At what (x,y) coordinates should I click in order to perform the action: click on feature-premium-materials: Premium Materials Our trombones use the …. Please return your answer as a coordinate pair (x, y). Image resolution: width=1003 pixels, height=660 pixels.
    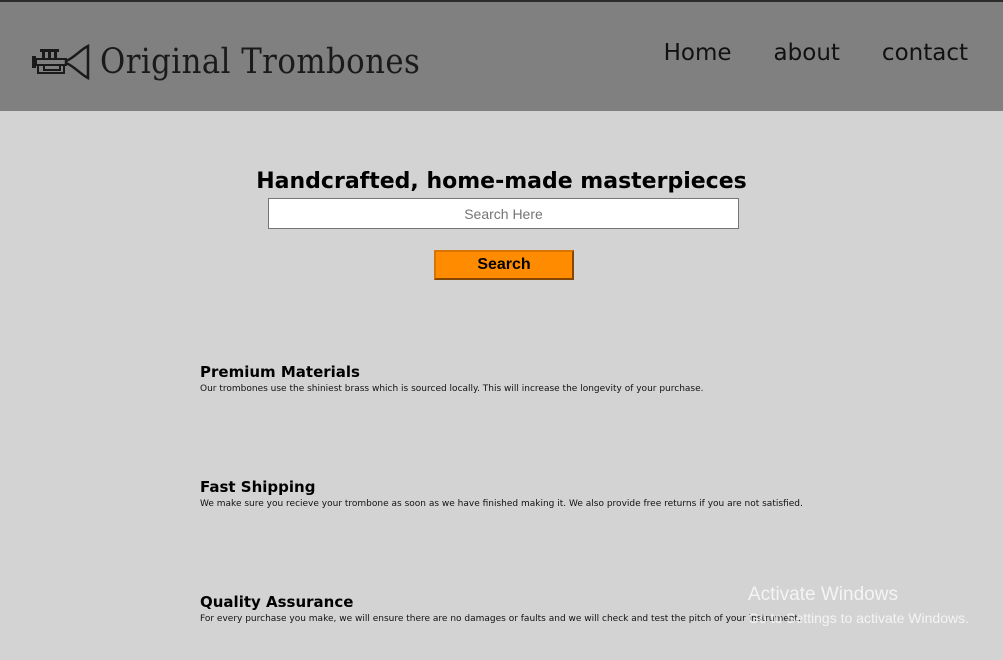
    Looking at the image, I should click on (452, 378).